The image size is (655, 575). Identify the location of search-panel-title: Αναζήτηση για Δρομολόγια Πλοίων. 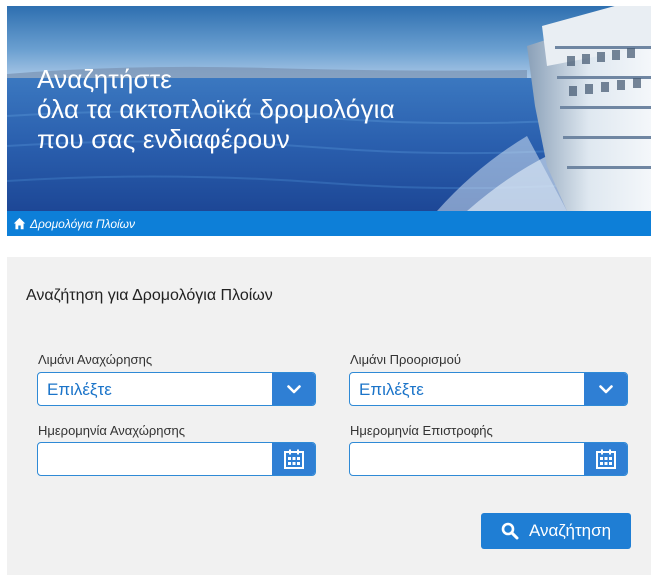
(149, 295).